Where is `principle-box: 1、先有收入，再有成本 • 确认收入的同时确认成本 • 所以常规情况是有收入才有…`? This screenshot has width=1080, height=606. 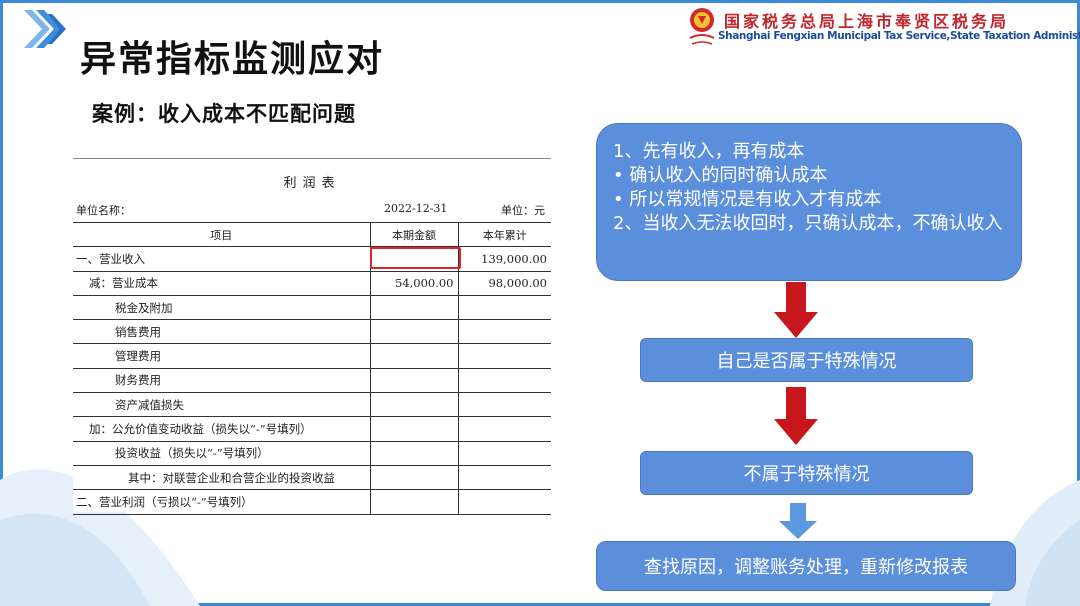 principle-box: 1、先有收入，再有成本 • 确认收入的同时确认成本 • 所以常规情况是有收入才有… is located at coordinates (809, 202).